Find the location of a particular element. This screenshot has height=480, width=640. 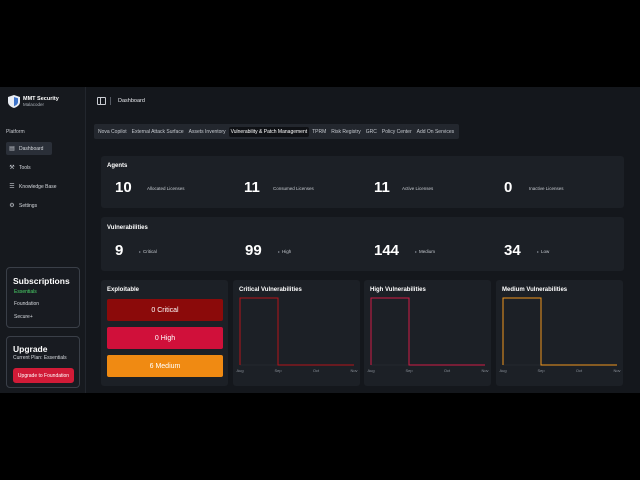

gear-icon: ⚙ is located at coordinates (12, 206).